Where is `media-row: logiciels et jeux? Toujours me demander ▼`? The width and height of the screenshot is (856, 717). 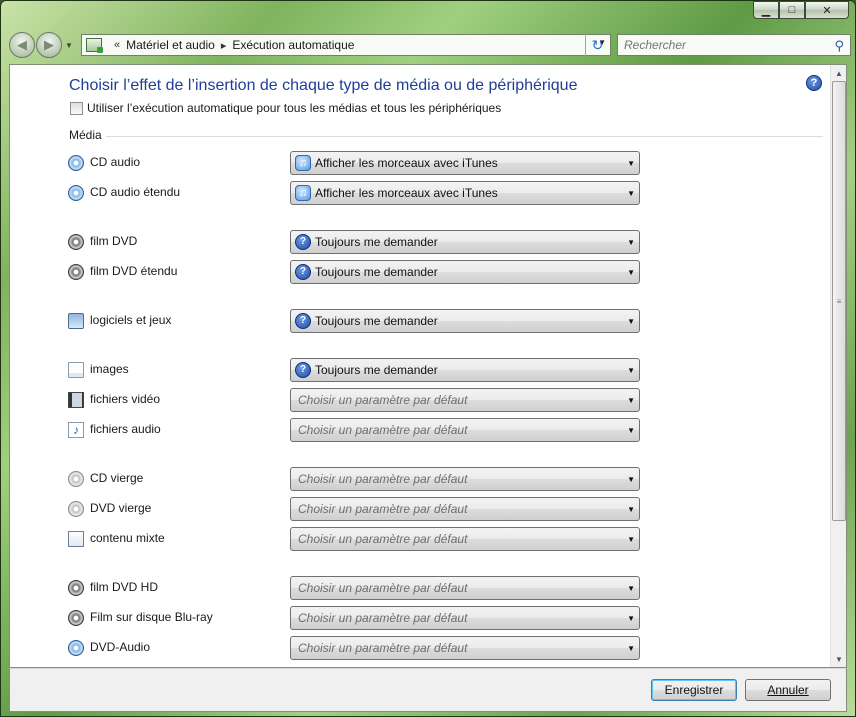
media-row: logiciels et jeux? Toujours me demander ▼ is located at coordinates (358, 321).